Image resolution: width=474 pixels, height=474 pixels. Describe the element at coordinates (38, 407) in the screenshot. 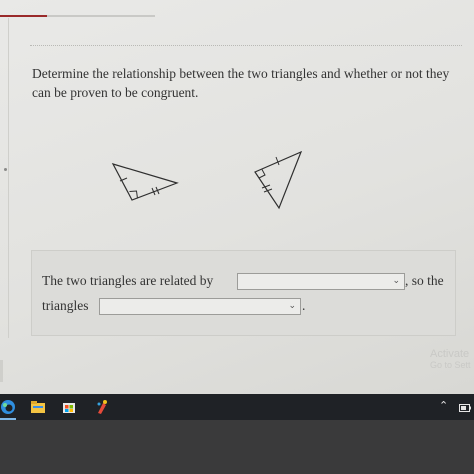

I see `file-explorer-icon` at that location.